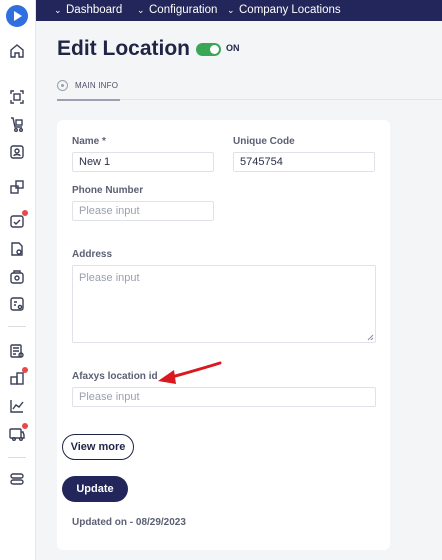 The height and width of the screenshot is (560, 442). What do you see at coordinates (18, 433) in the screenshot?
I see `truck-icon` at bounding box center [18, 433].